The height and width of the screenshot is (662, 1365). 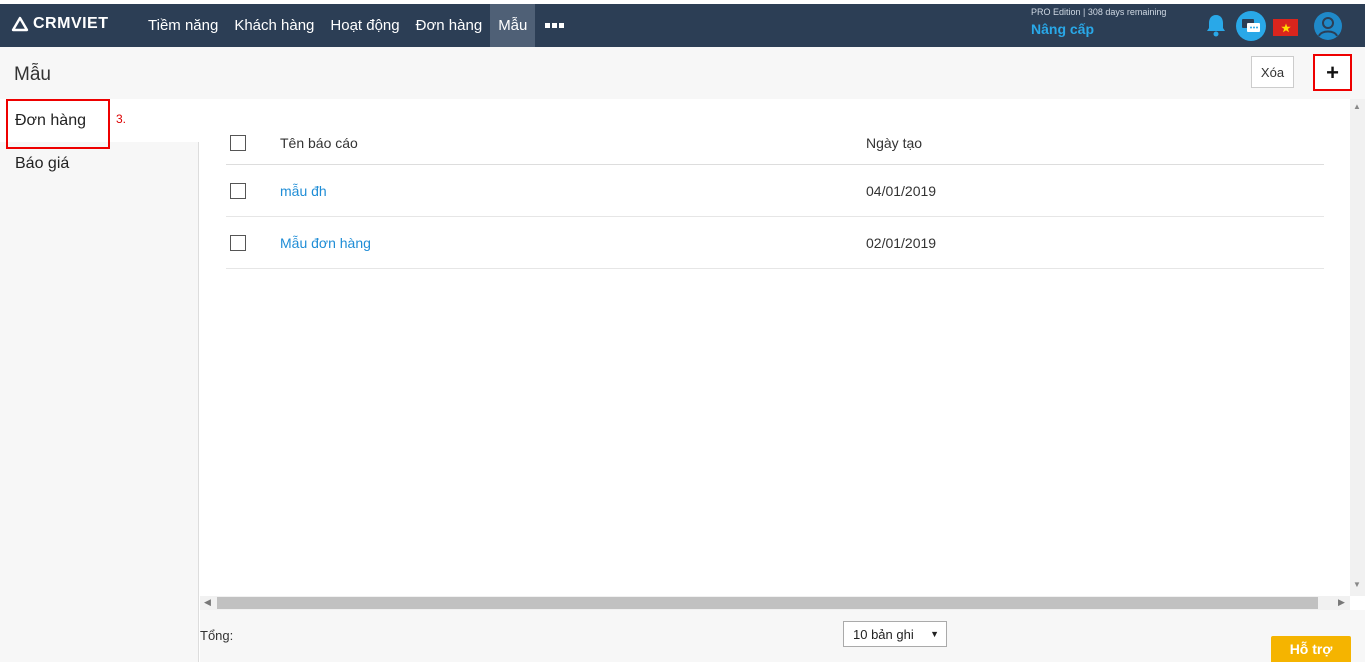 I want to click on horizontal-scrollbar: ◀ ▶, so click(x=775, y=603).